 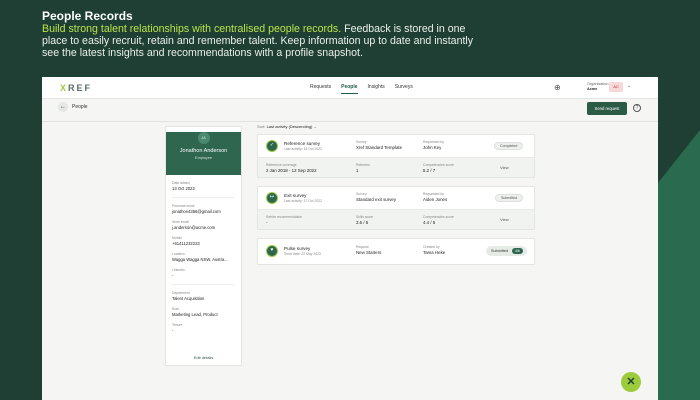 What do you see at coordinates (607, 108) in the screenshot?
I see `send-request-button: Send request` at bounding box center [607, 108].